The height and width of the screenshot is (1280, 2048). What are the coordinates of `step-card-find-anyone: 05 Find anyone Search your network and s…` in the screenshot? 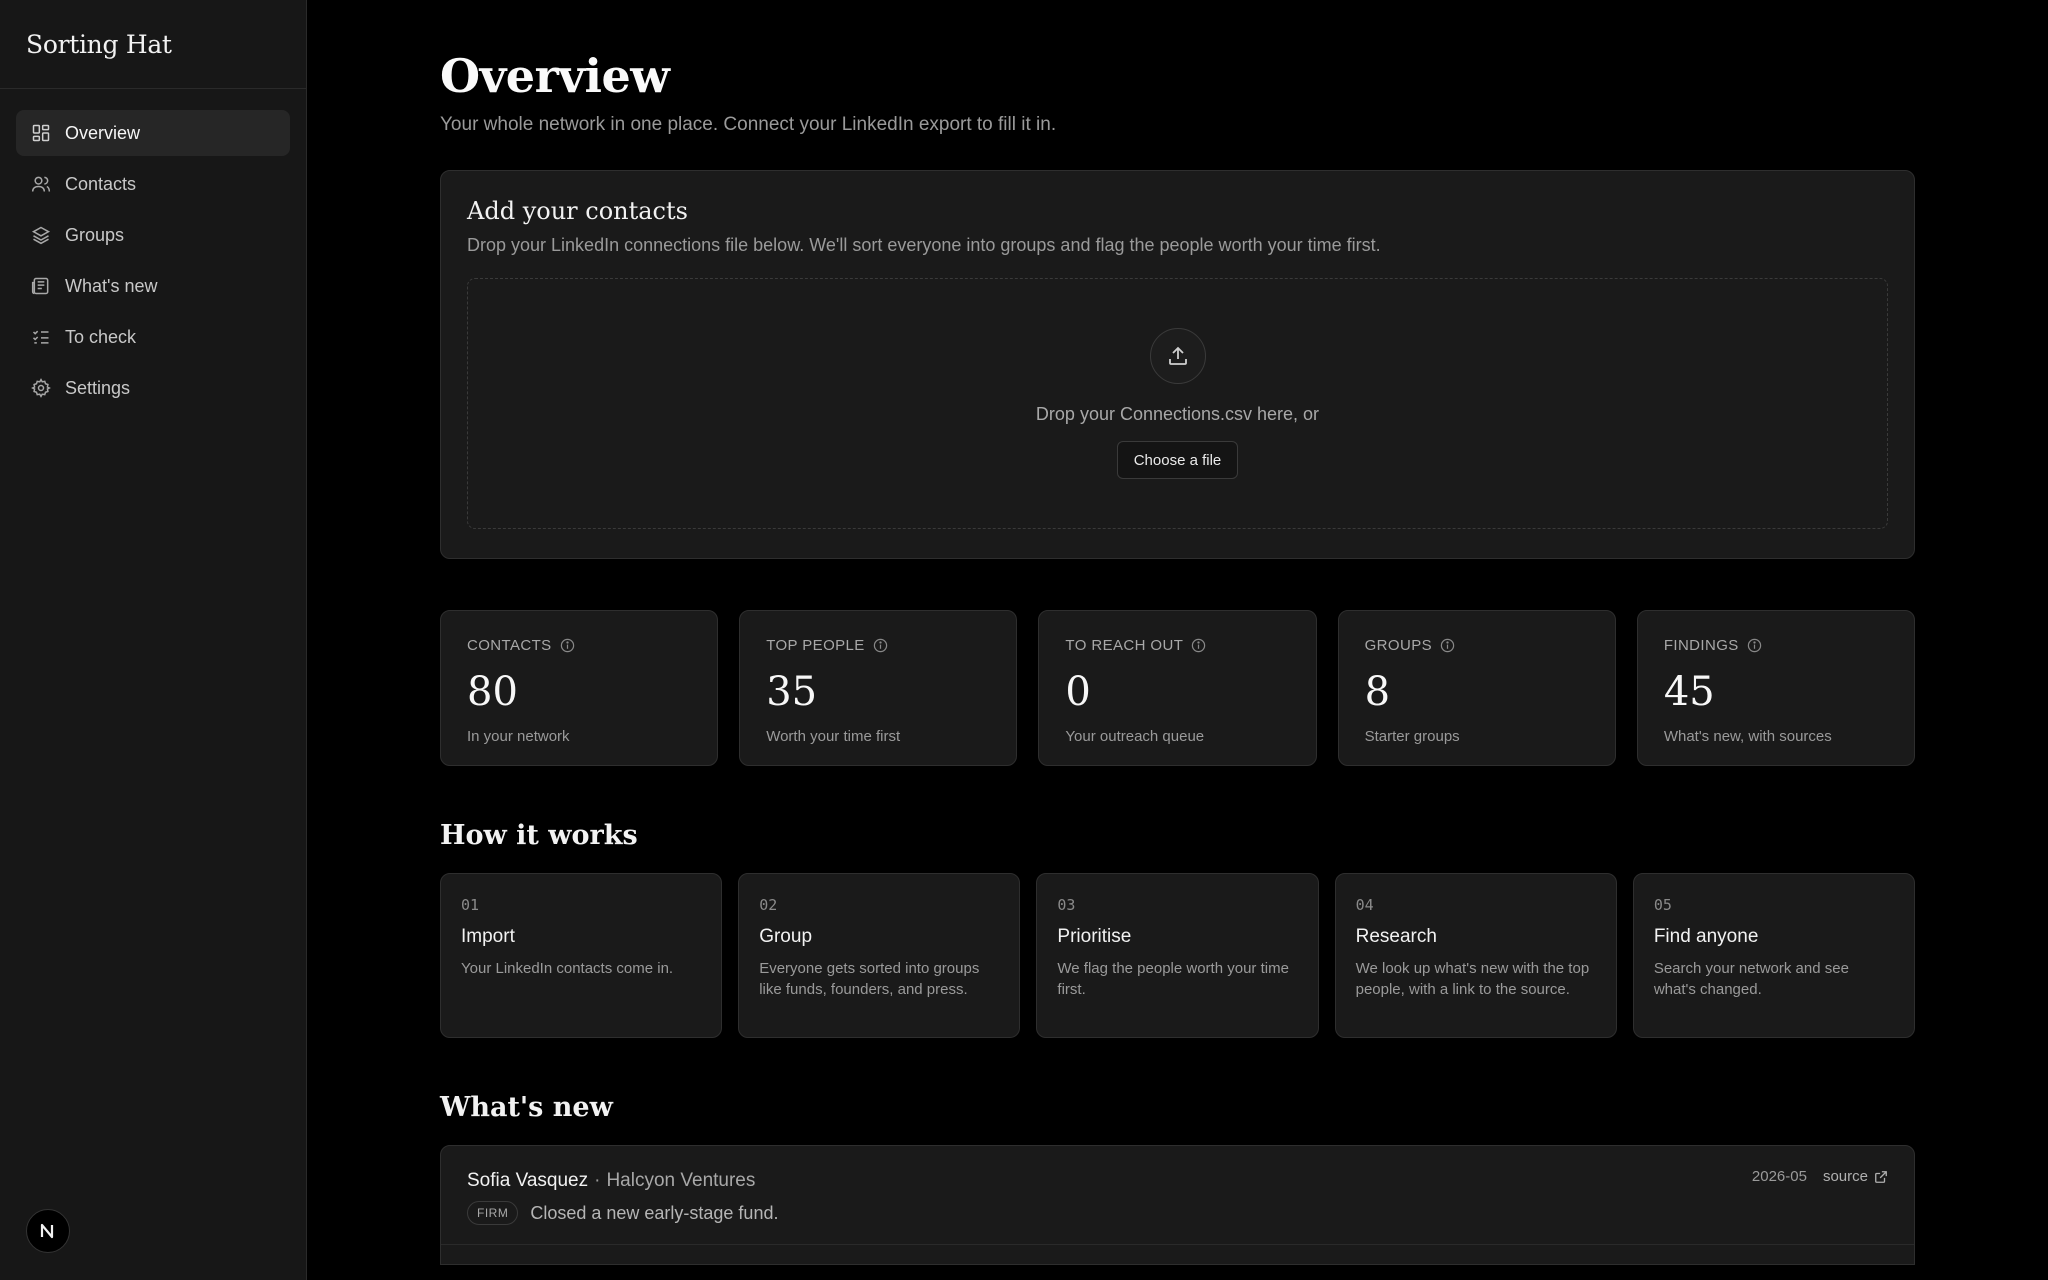 It's located at (1774, 955).